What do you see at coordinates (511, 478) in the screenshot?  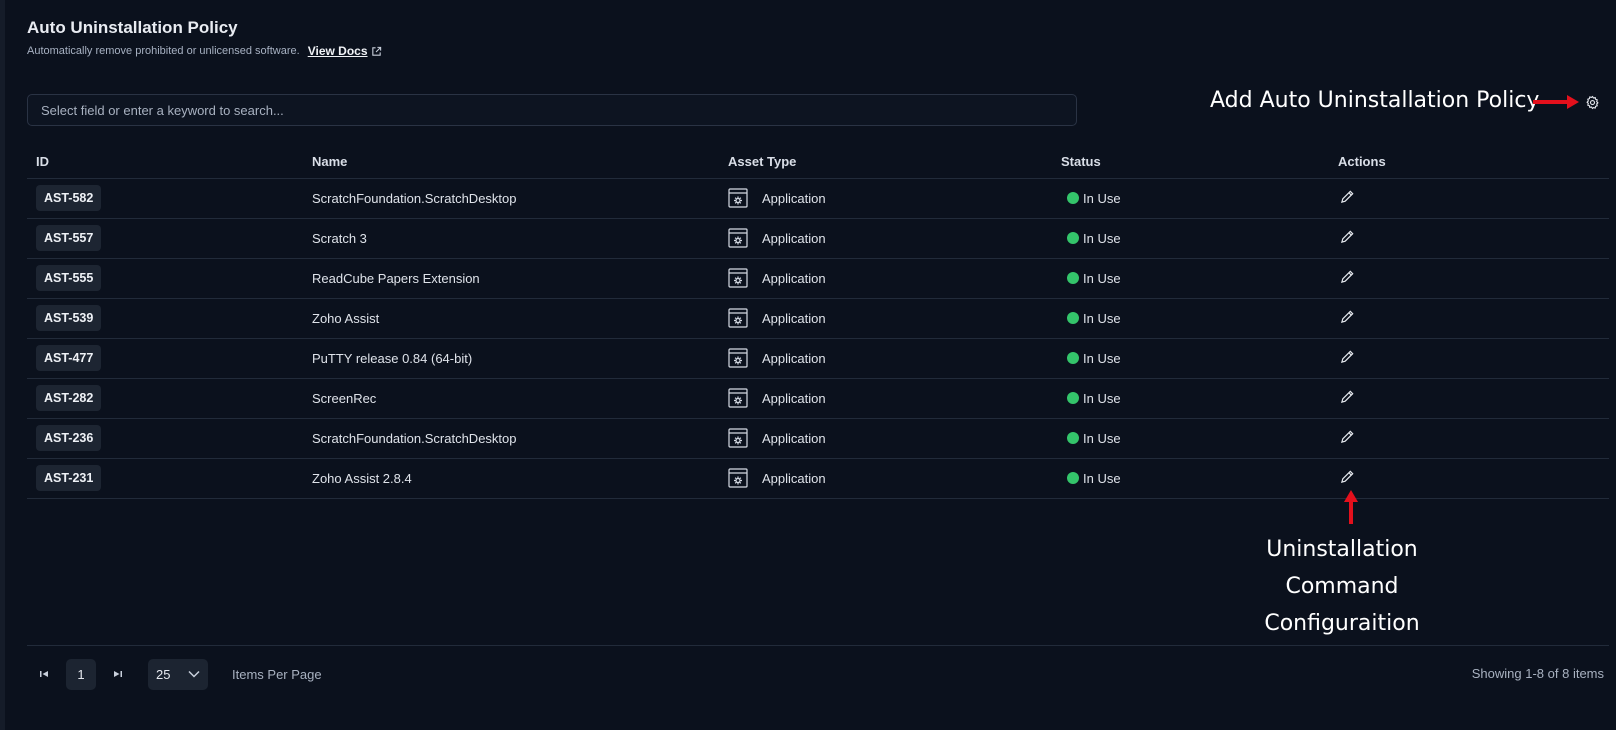 I see `cell-name: Zoho Assist 2.8.4` at bounding box center [511, 478].